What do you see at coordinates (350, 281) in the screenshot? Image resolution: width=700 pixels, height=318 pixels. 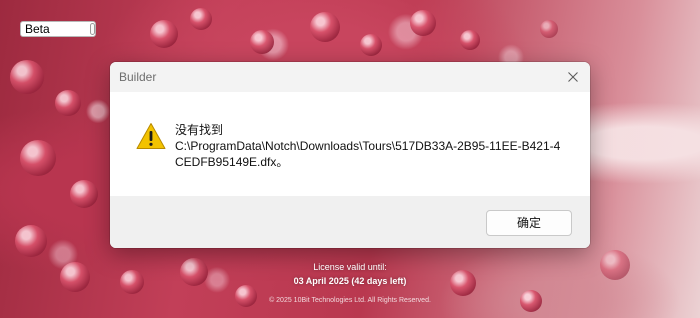 I see `license-date: 03 April 2025 (42 days left)` at bounding box center [350, 281].